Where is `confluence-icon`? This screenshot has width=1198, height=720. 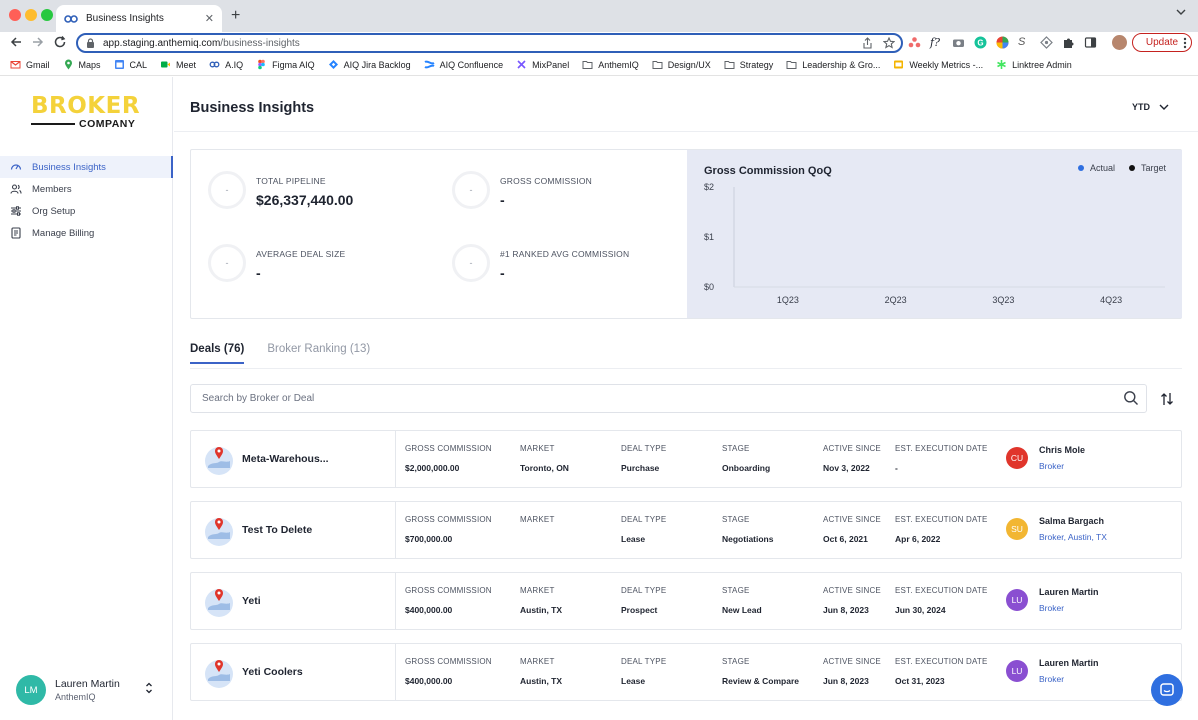 confluence-icon is located at coordinates (429, 64).